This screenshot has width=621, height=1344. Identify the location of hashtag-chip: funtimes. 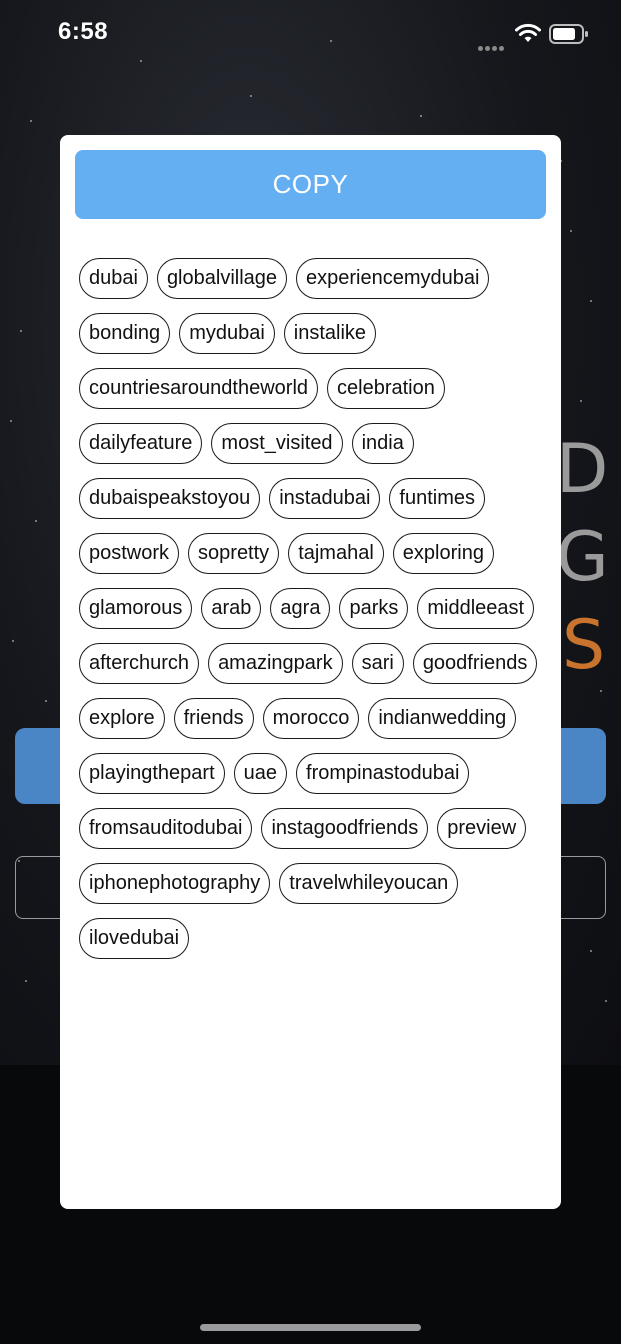
(437, 498).